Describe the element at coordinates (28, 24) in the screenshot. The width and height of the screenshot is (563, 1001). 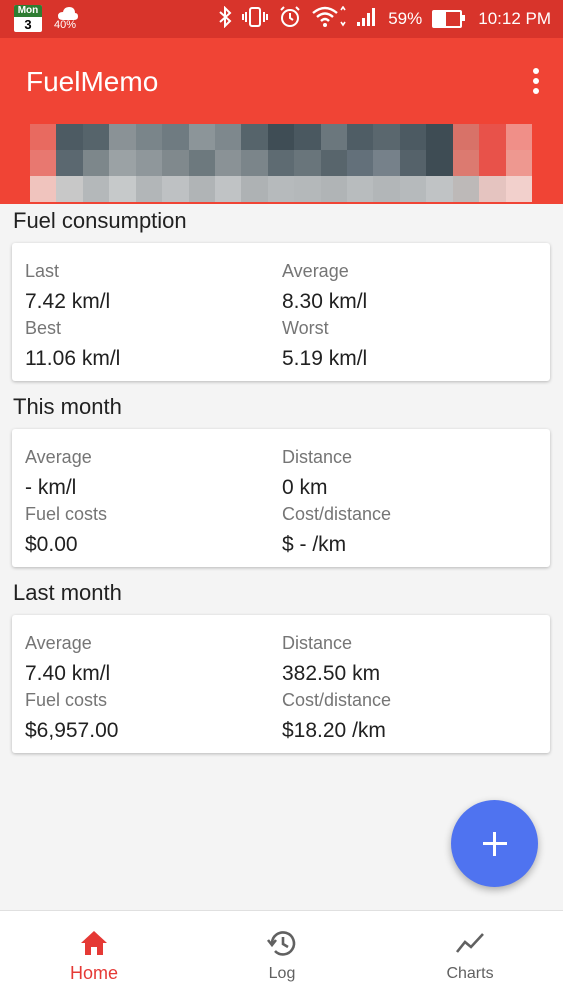
I see `calendar-day-number: 3` at that location.